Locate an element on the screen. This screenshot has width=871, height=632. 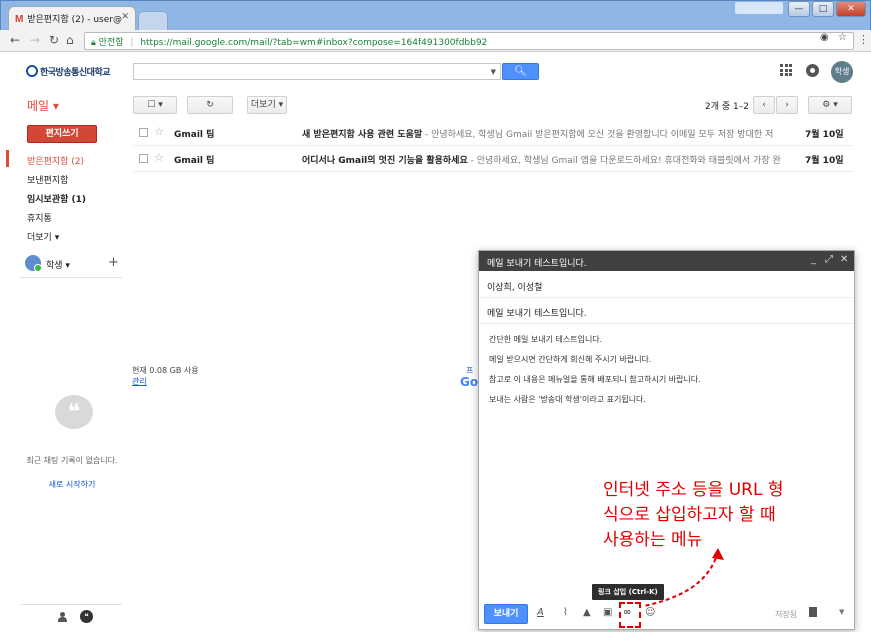
search-input: ▼ is located at coordinates (317, 71).